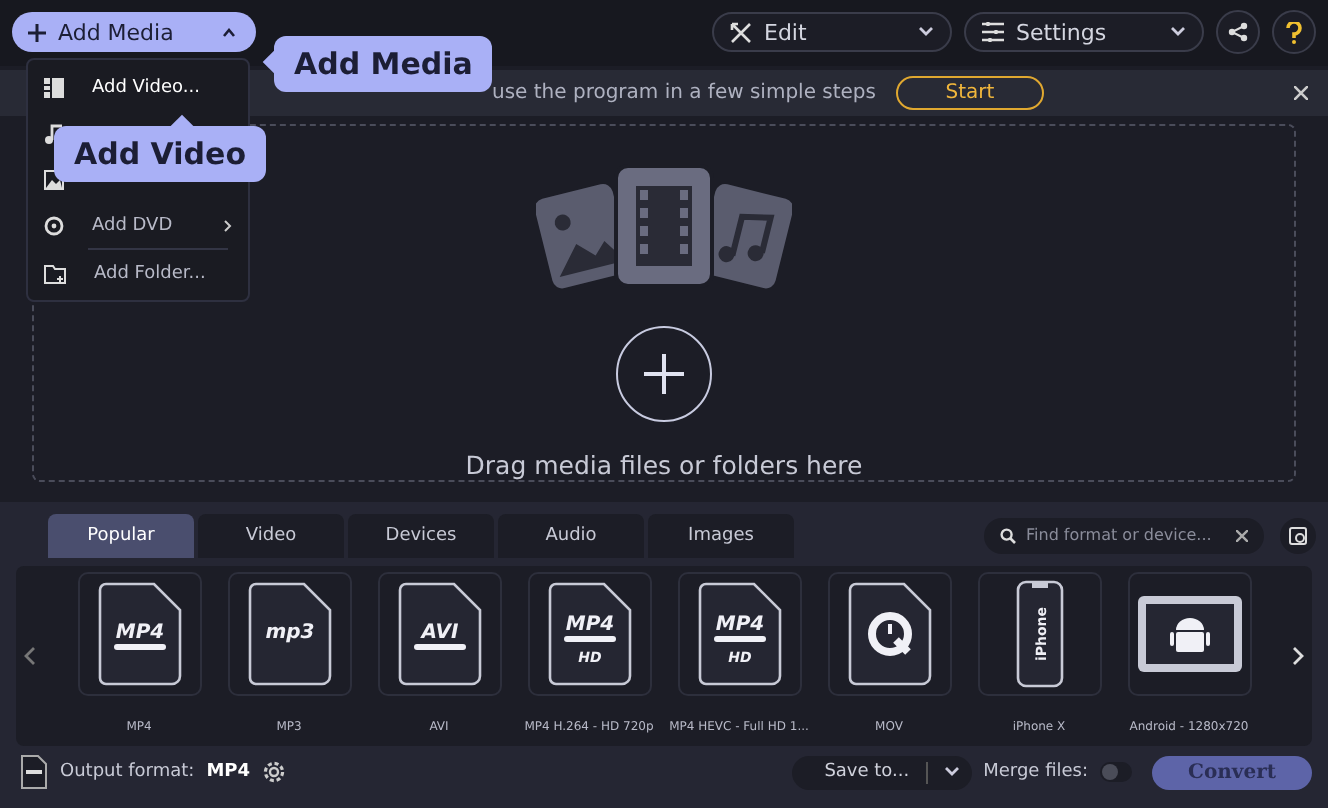 The height and width of the screenshot is (808, 1328). Describe the element at coordinates (127, 772) in the screenshot. I see `output-format-label: Output format:` at that location.